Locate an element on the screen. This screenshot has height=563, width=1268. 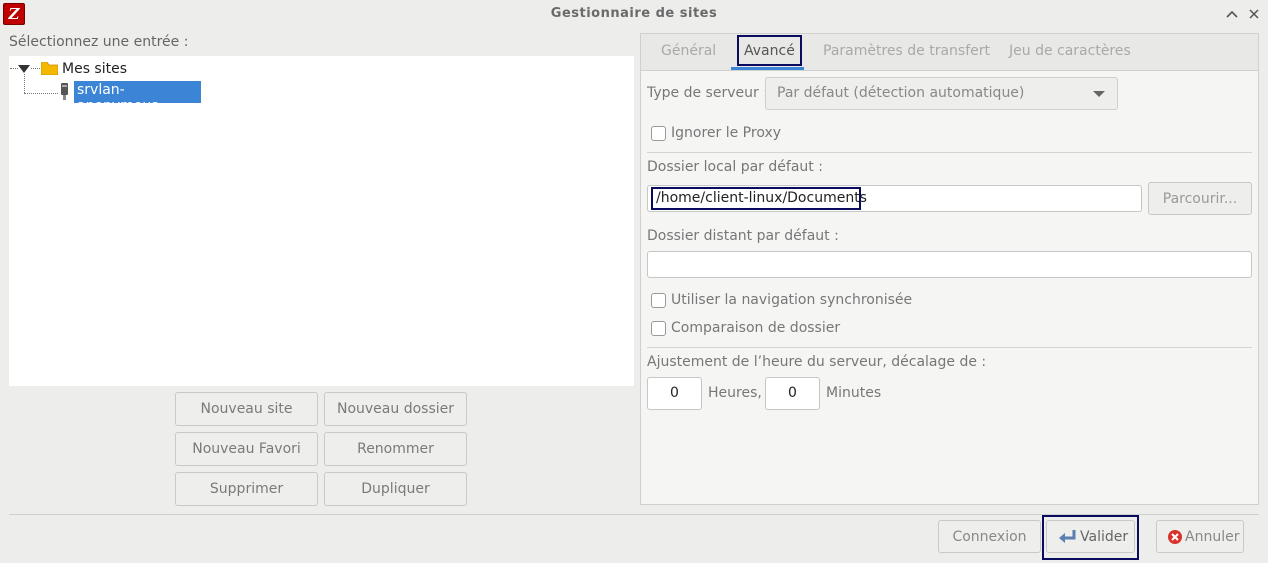
close-window-button is located at coordinates (1254, 14).